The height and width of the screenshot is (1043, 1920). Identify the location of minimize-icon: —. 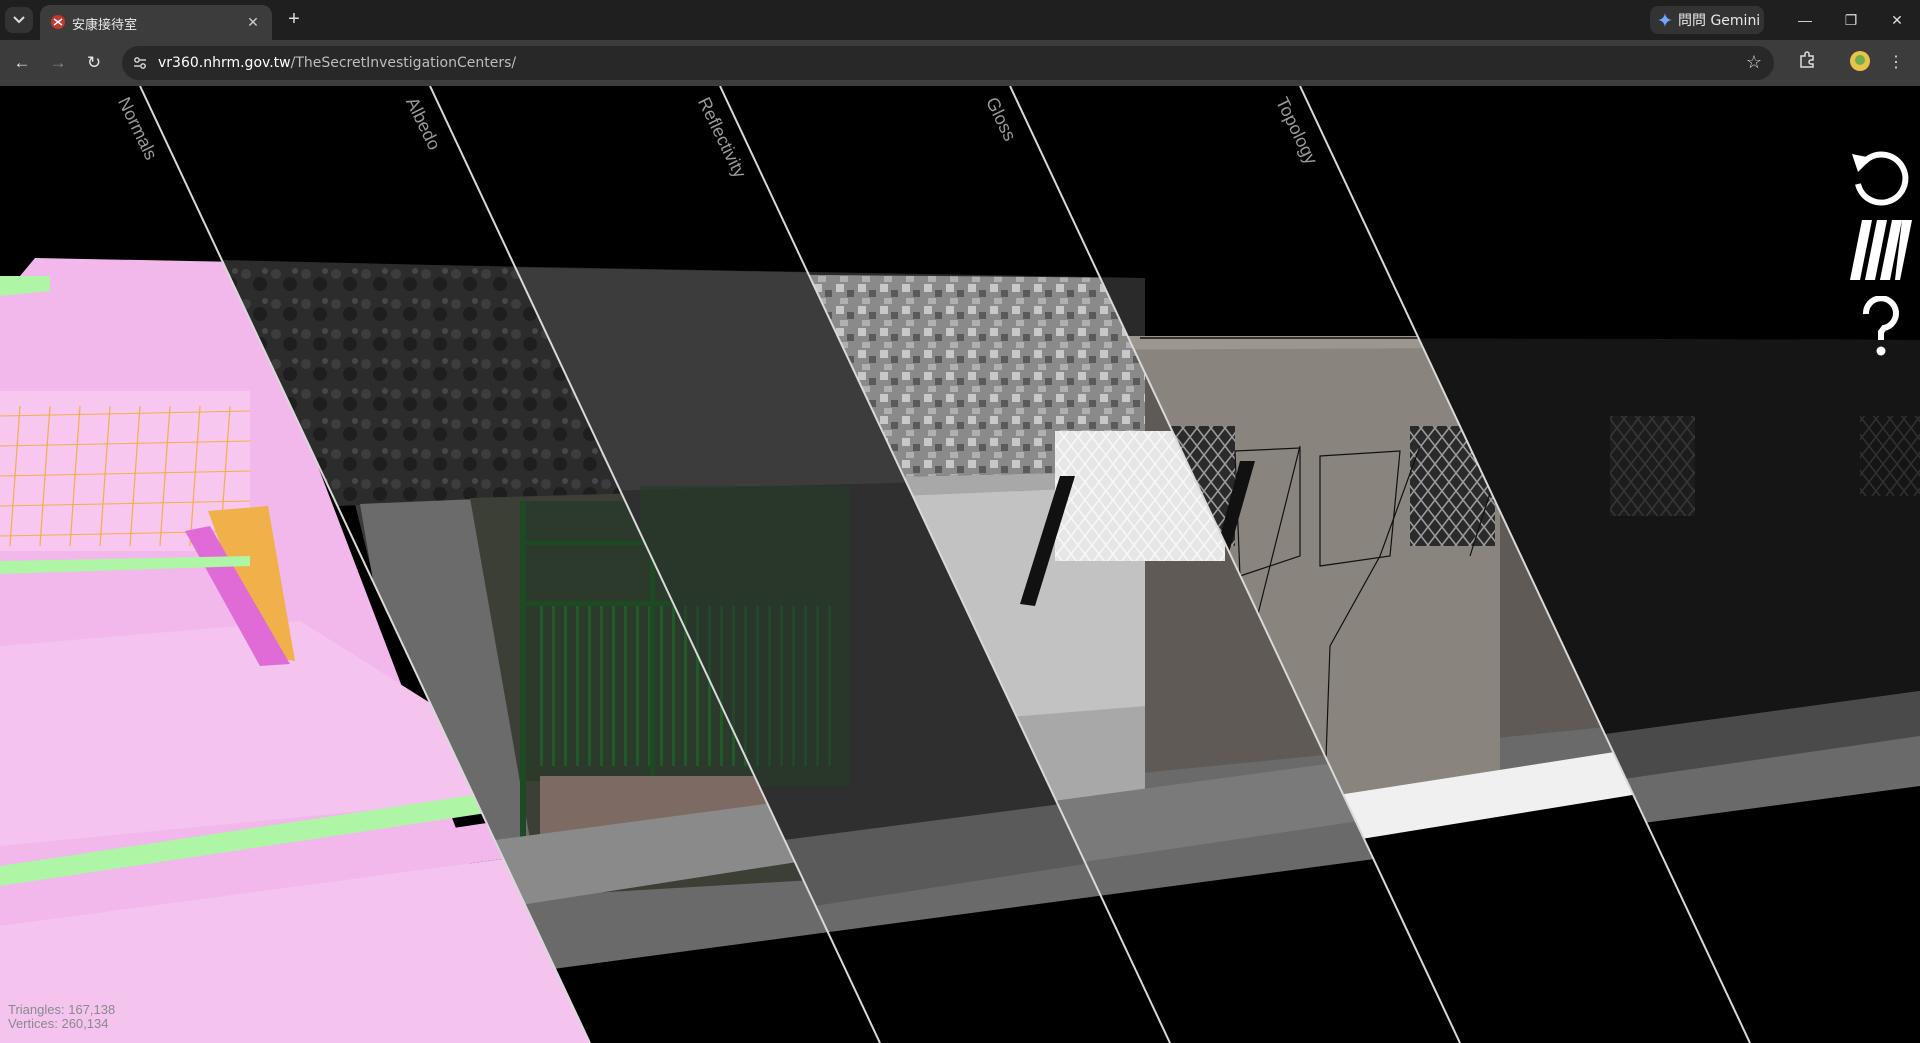
(1805, 20).